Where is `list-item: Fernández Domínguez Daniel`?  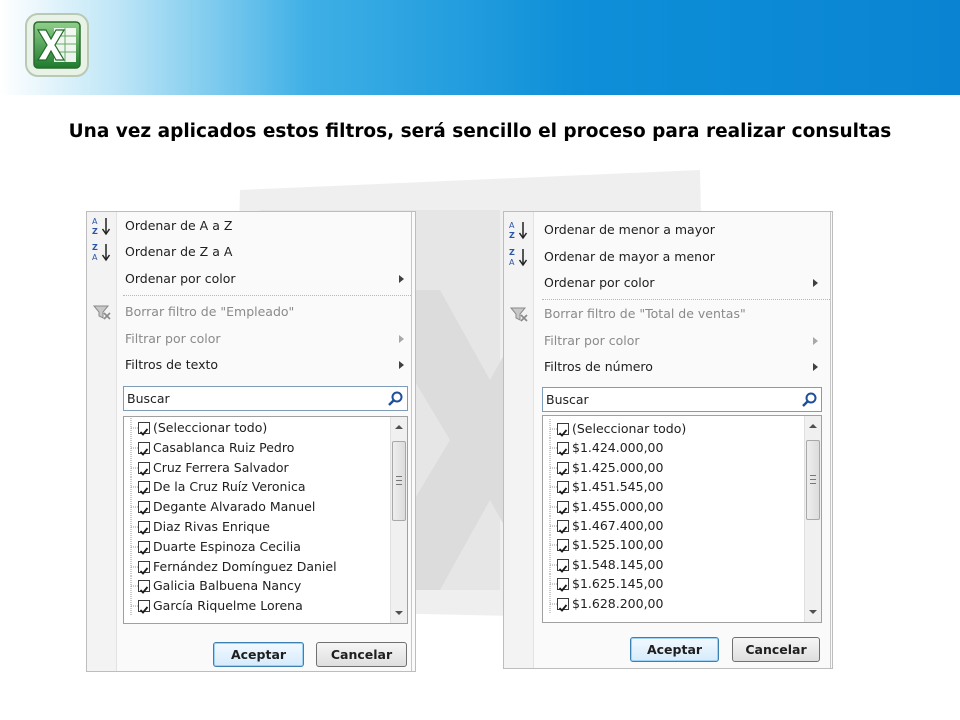
list-item: Fernández Domínguez Daniel is located at coordinates (244, 566).